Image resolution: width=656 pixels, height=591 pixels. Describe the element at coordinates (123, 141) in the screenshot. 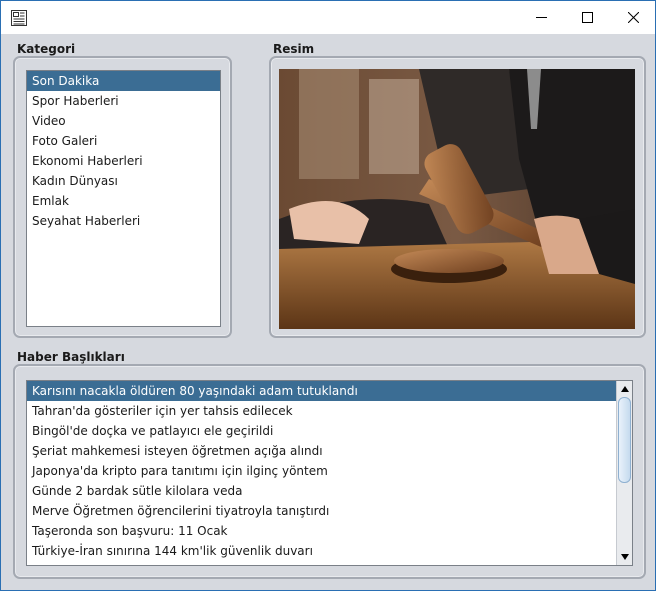

I see `kategori-list-item: Foto Galeri` at that location.